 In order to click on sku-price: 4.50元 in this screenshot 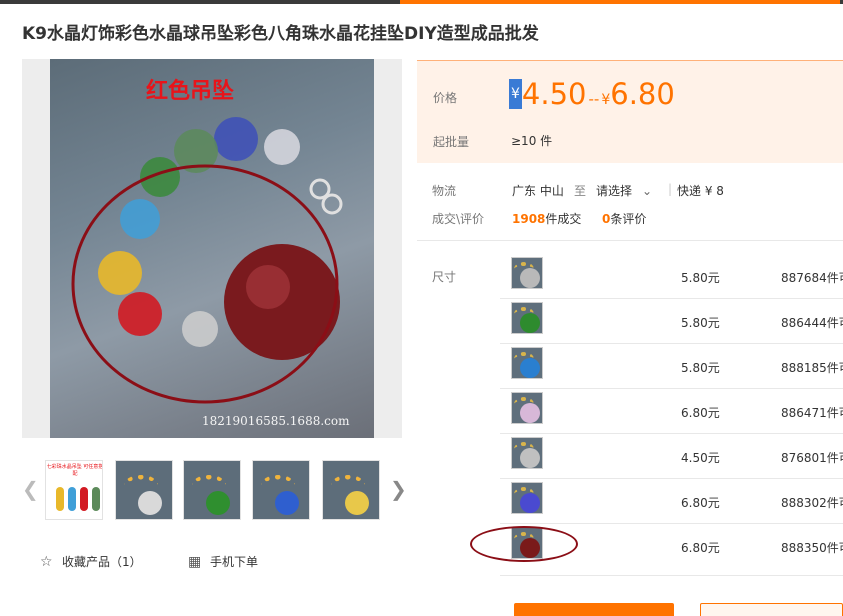, I will do `click(700, 458)`.